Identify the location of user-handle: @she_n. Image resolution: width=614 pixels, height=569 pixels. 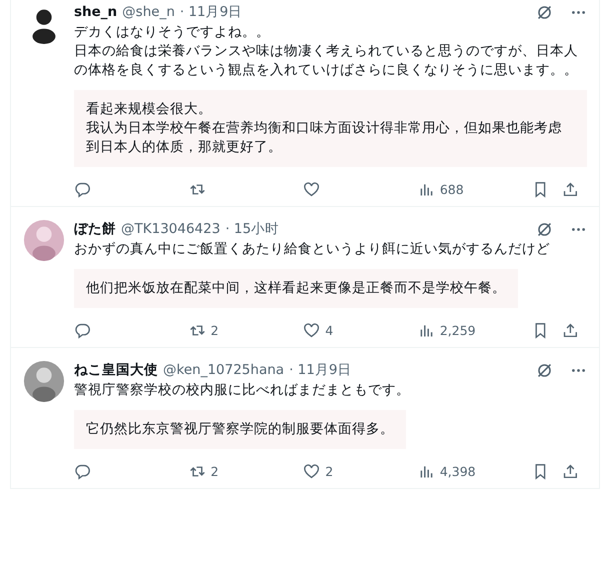
(148, 12).